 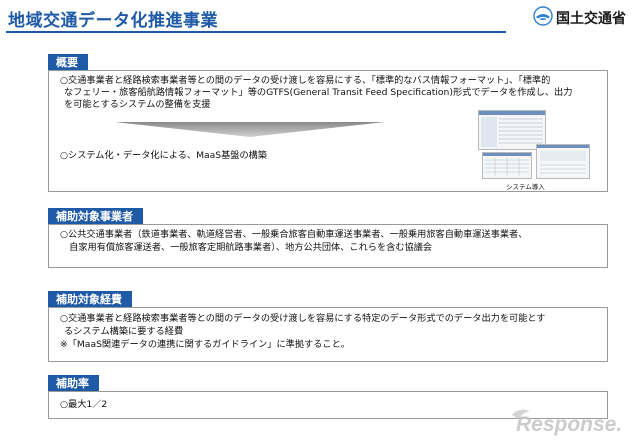 What do you see at coordinates (534, 150) in the screenshot?
I see `system-screenshots: システム導入` at bounding box center [534, 150].